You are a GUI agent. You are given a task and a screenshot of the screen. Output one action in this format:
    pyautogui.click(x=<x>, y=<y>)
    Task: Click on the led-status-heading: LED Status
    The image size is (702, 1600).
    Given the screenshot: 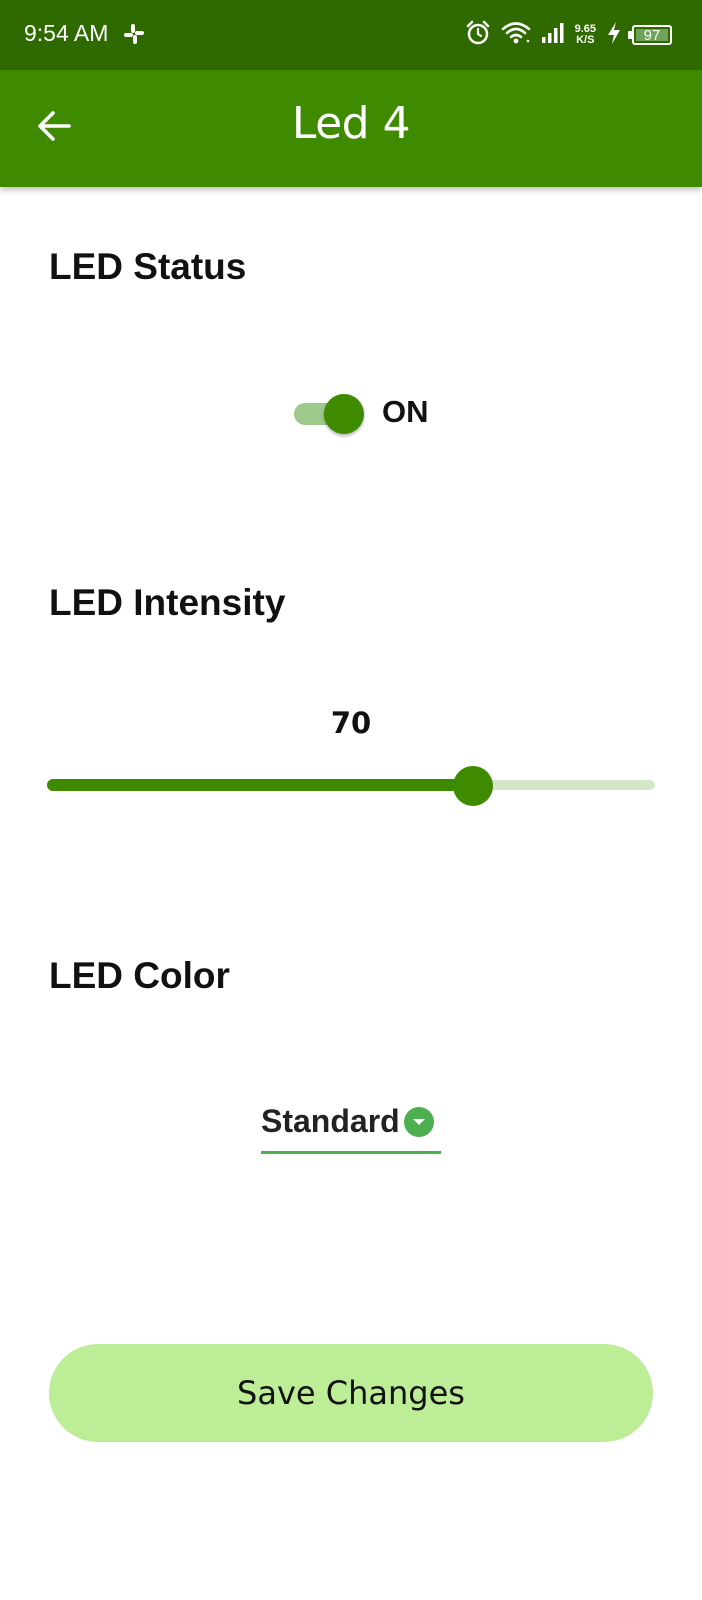 What is the action you would take?
    pyautogui.click(x=148, y=266)
    